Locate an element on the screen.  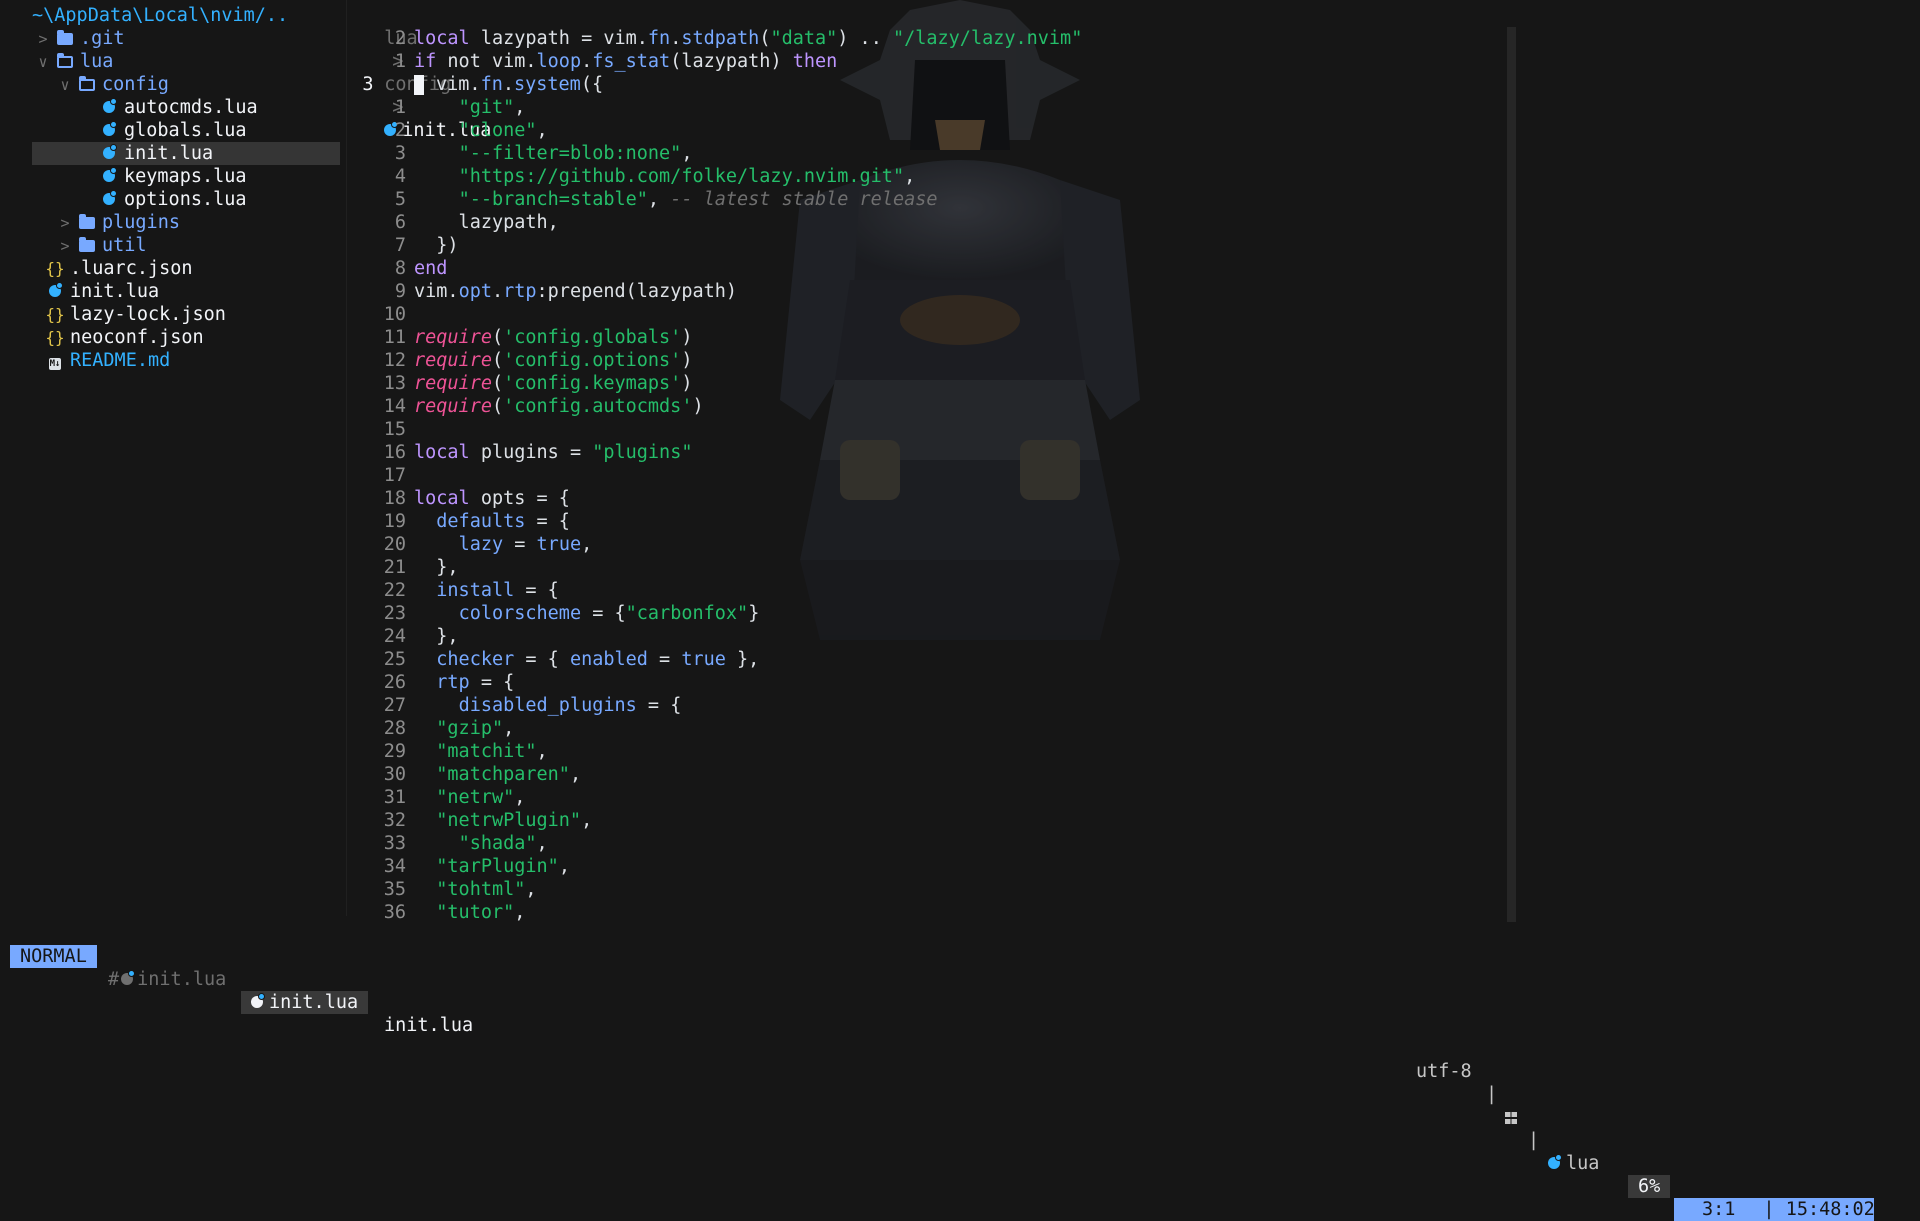
code-line: 7 }) is located at coordinates (716, 245).